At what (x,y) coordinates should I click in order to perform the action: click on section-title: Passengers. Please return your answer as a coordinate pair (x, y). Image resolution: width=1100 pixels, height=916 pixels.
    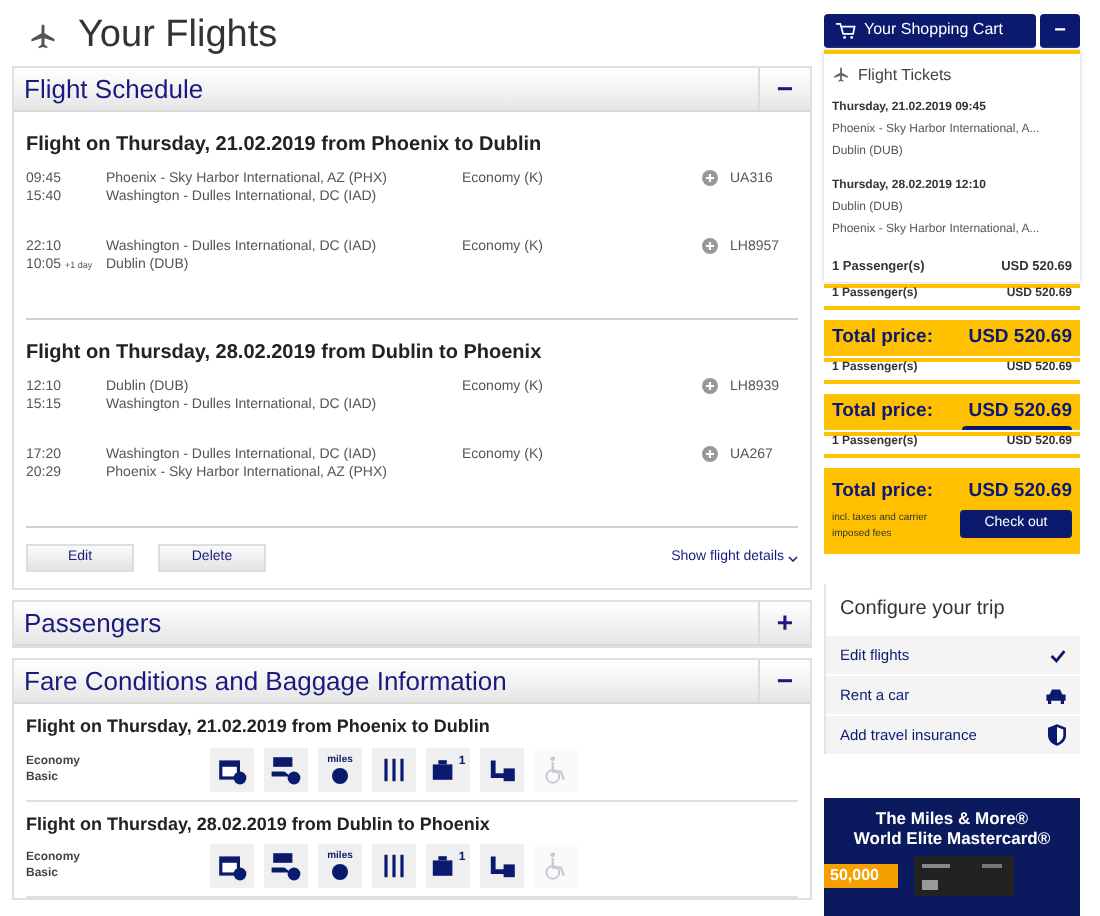
    Looking at the image, I should click on (93, 623).